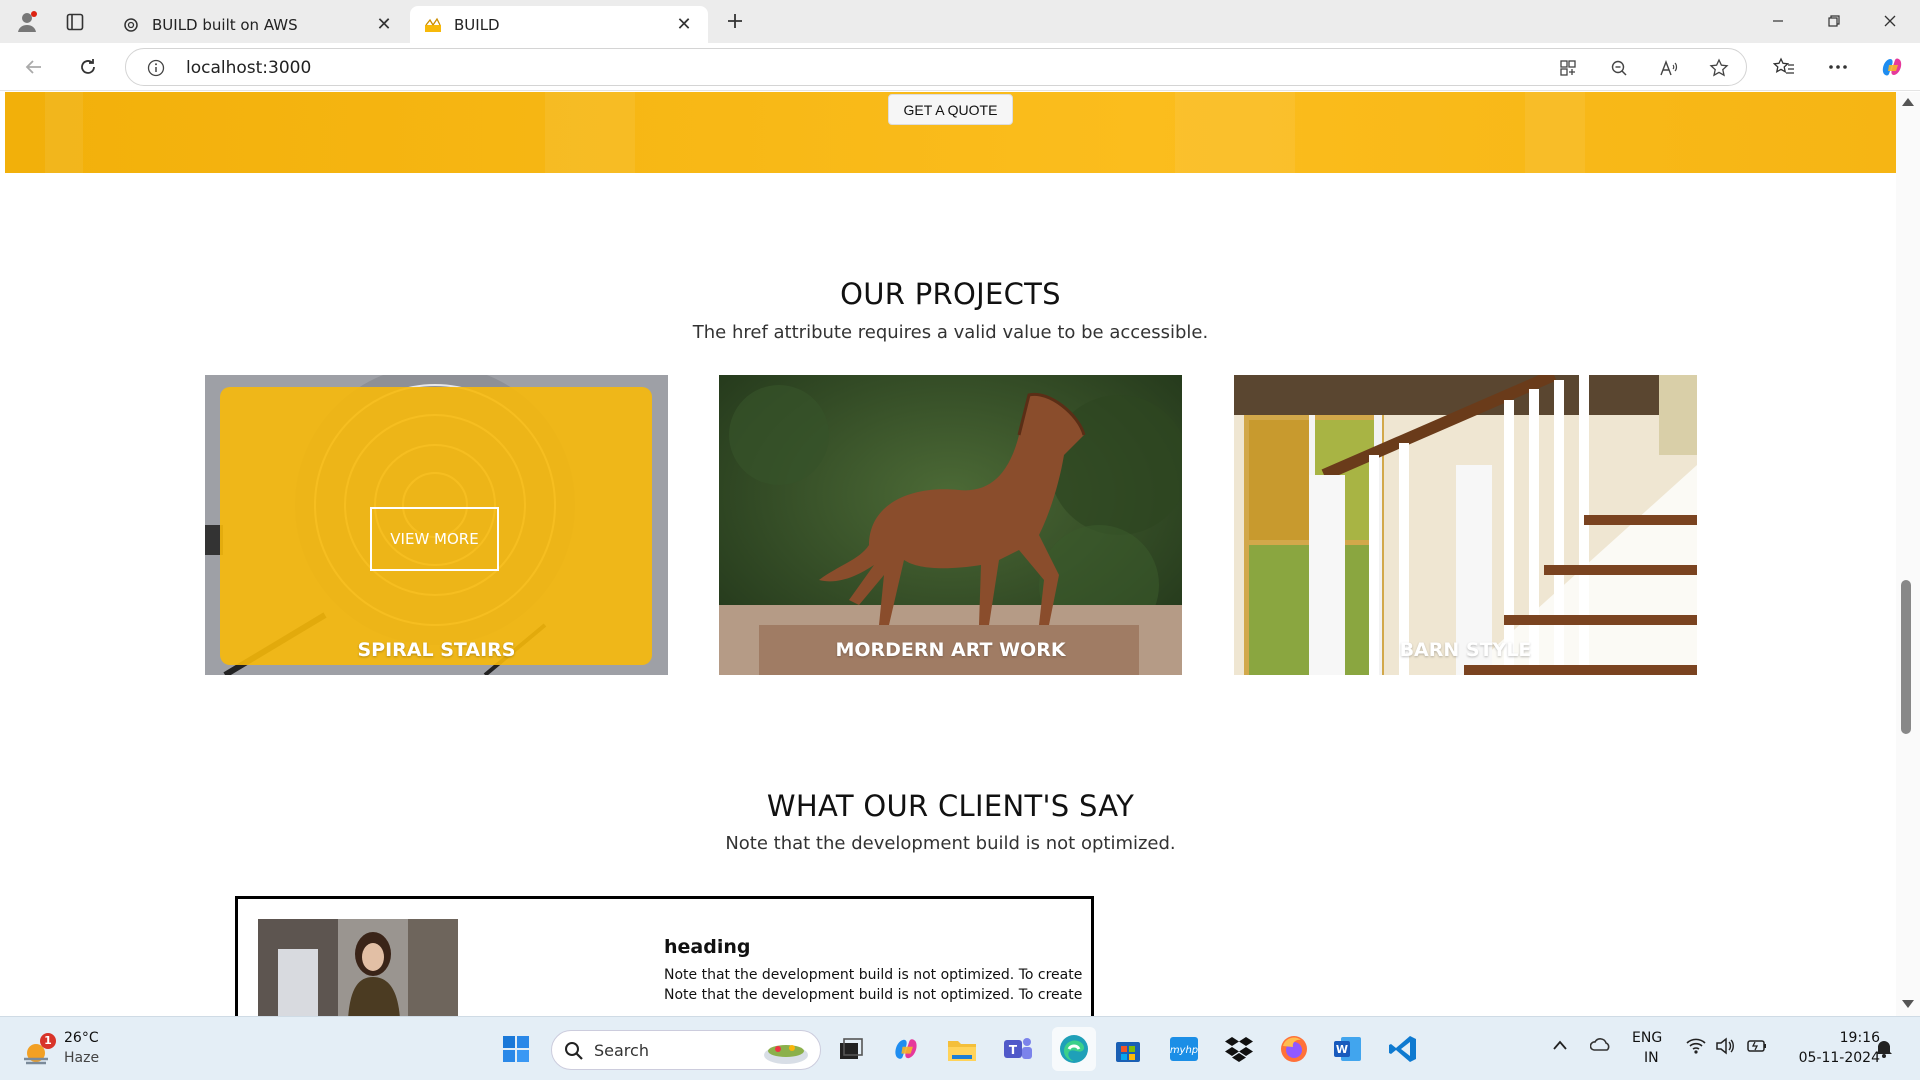  Describe the element at coordinates (906, 1049) in the screenshot. I see `copilot-app-icon` at that location.